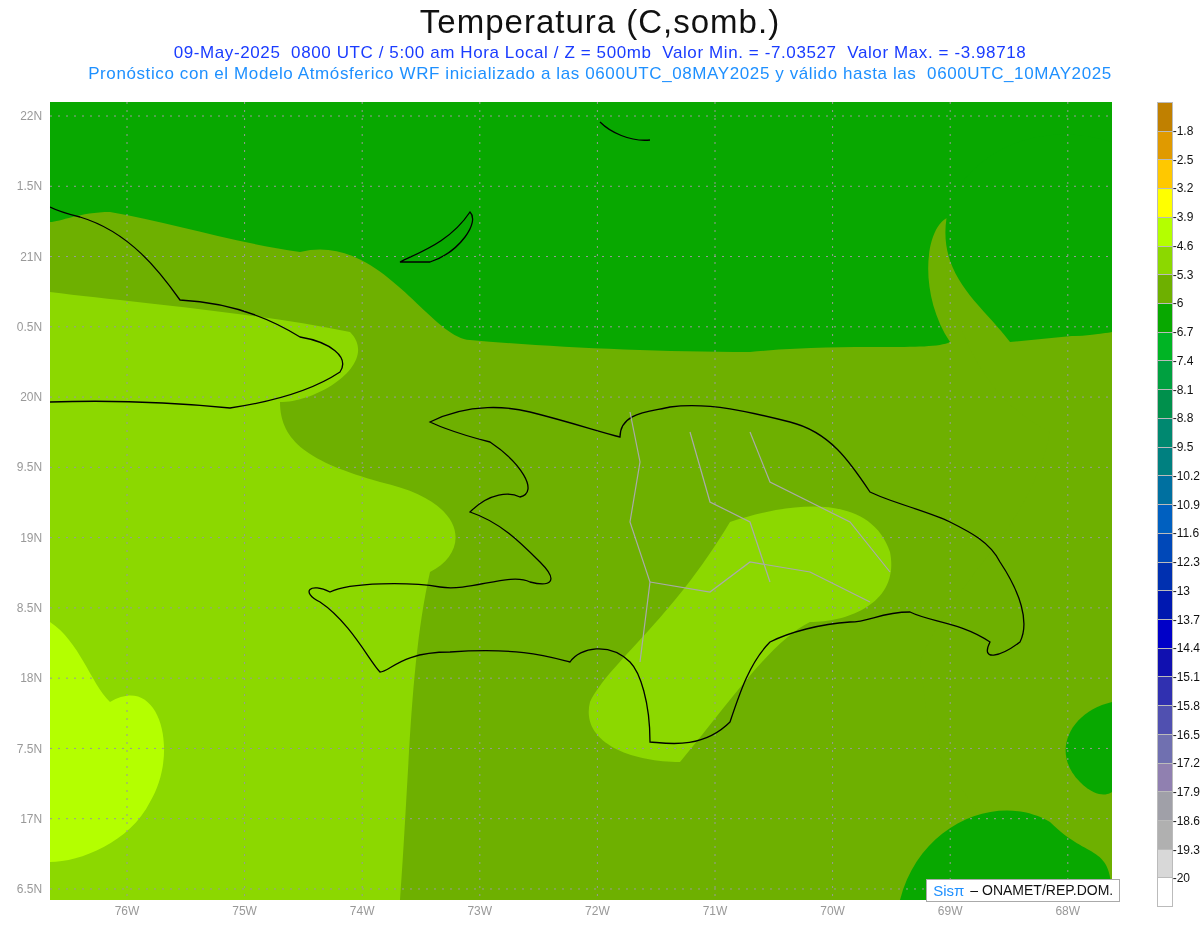  Describe the element at coordinates (1183, 160) in the screenshot. I see `scale-label: -2.5` at that location.